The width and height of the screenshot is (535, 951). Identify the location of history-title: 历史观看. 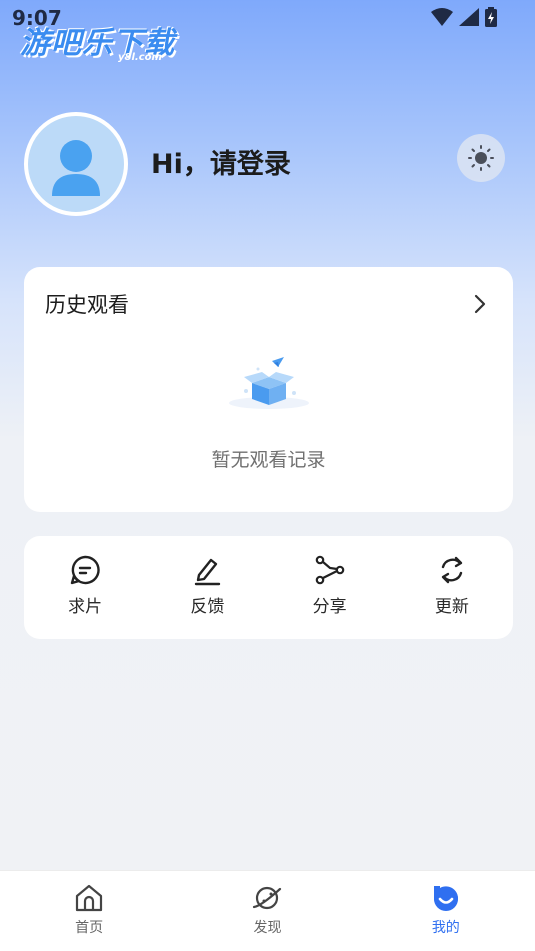
(87, 304).